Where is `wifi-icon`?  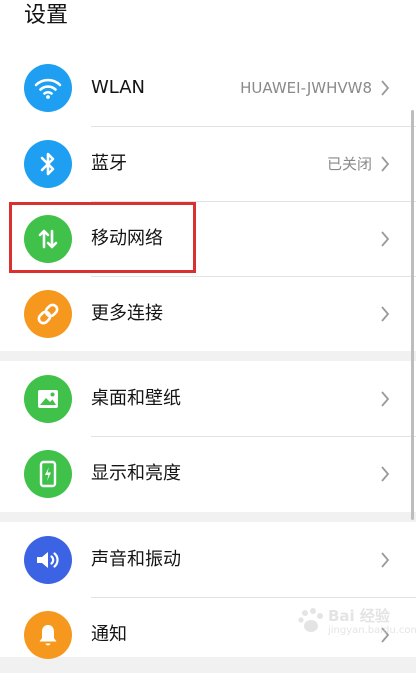
wifi-icon is located at coordinates (48, 88).